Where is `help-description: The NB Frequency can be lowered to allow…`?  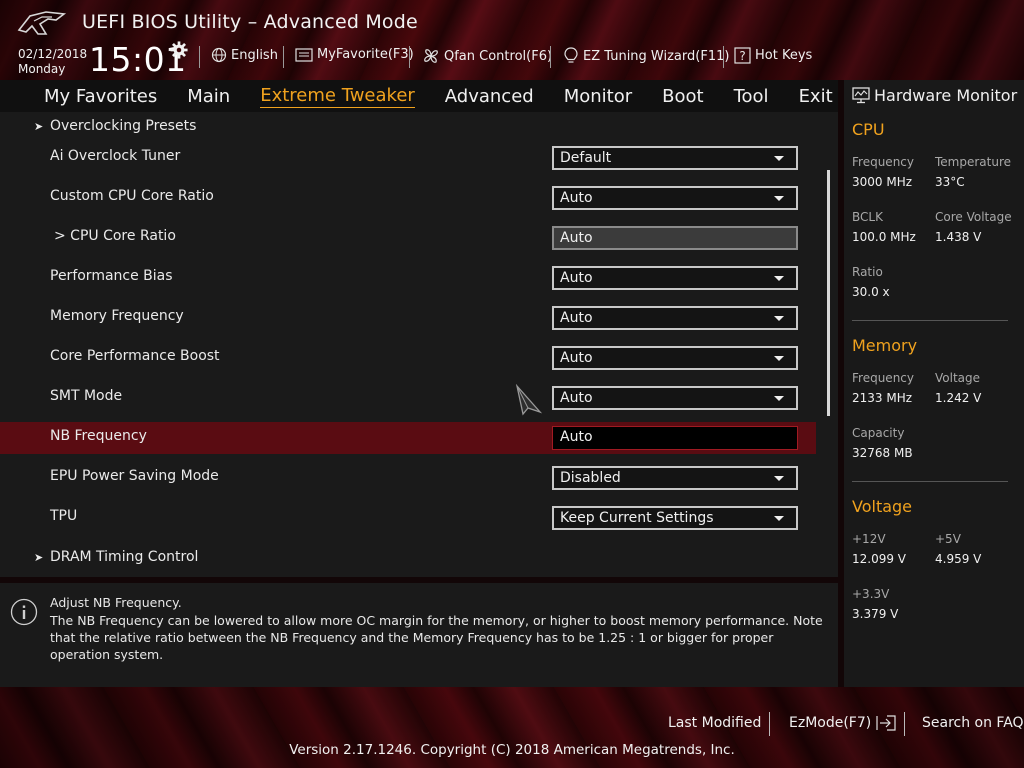 help-description: The NB Frequency can be lowered to allow… is located at coordinates (436, 637).